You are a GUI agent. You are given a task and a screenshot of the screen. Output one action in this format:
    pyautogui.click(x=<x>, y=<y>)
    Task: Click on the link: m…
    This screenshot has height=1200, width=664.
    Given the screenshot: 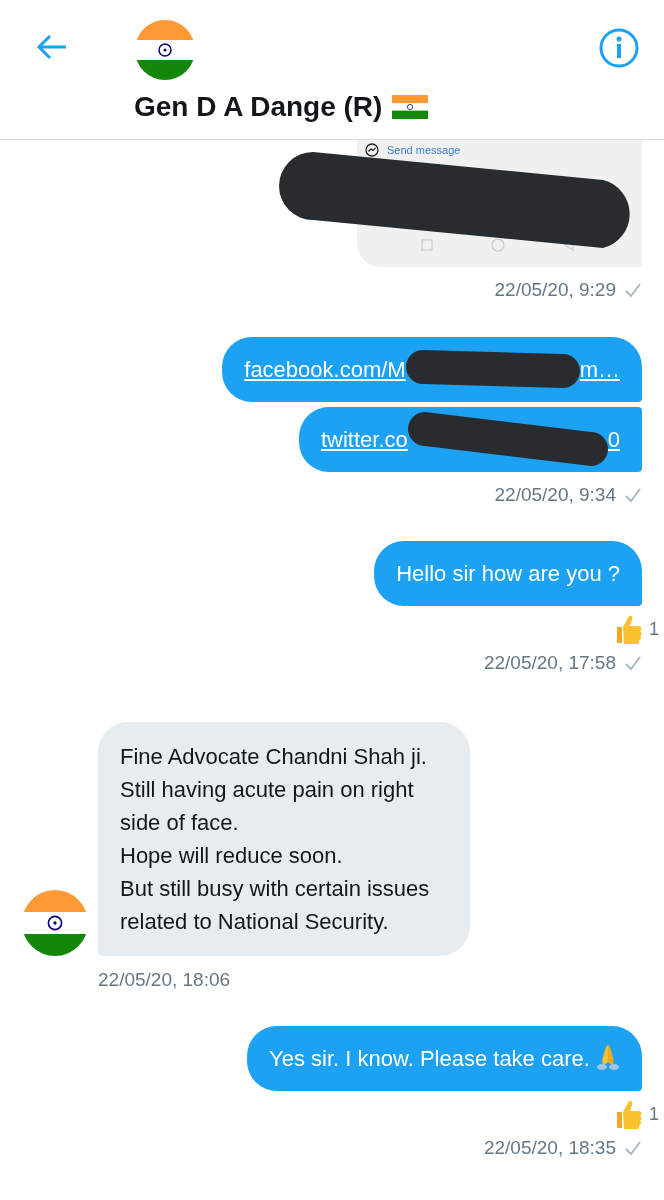 What is the action you would take?
    pyautogui.click(x=599, y=369)
    